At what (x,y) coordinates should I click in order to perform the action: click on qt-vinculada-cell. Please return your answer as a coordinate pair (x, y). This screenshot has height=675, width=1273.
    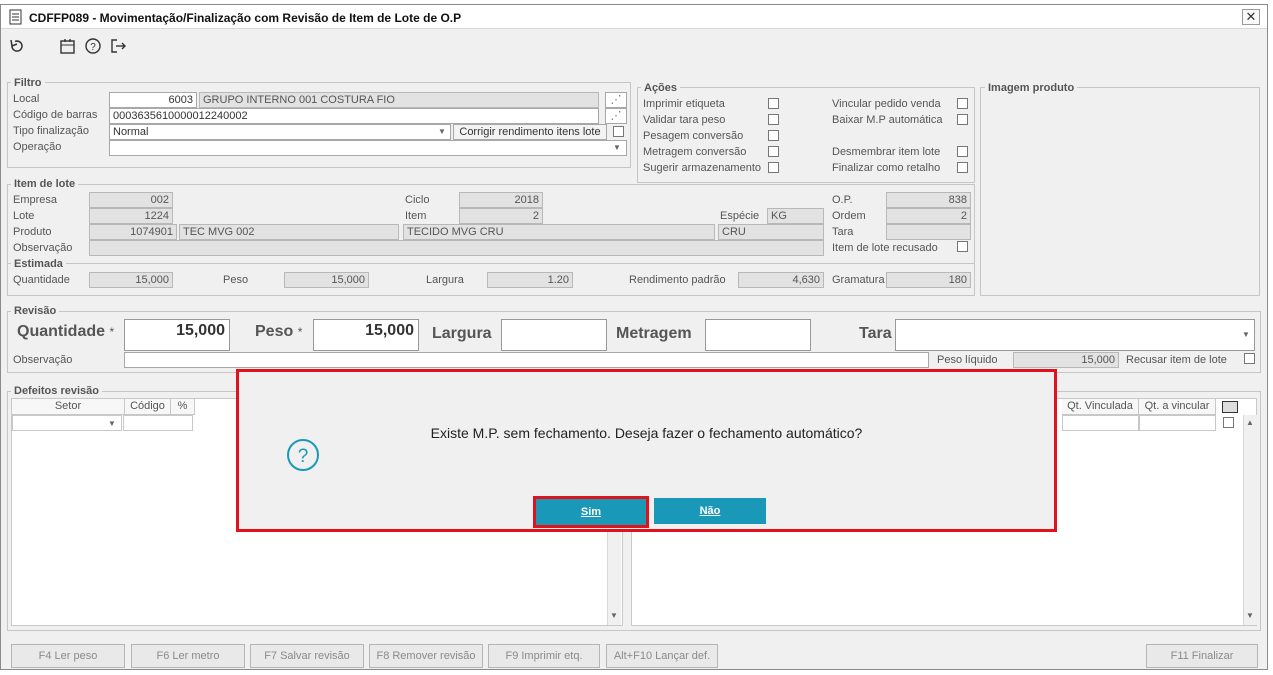
    Looking at the image, I should click on (1100, 423).